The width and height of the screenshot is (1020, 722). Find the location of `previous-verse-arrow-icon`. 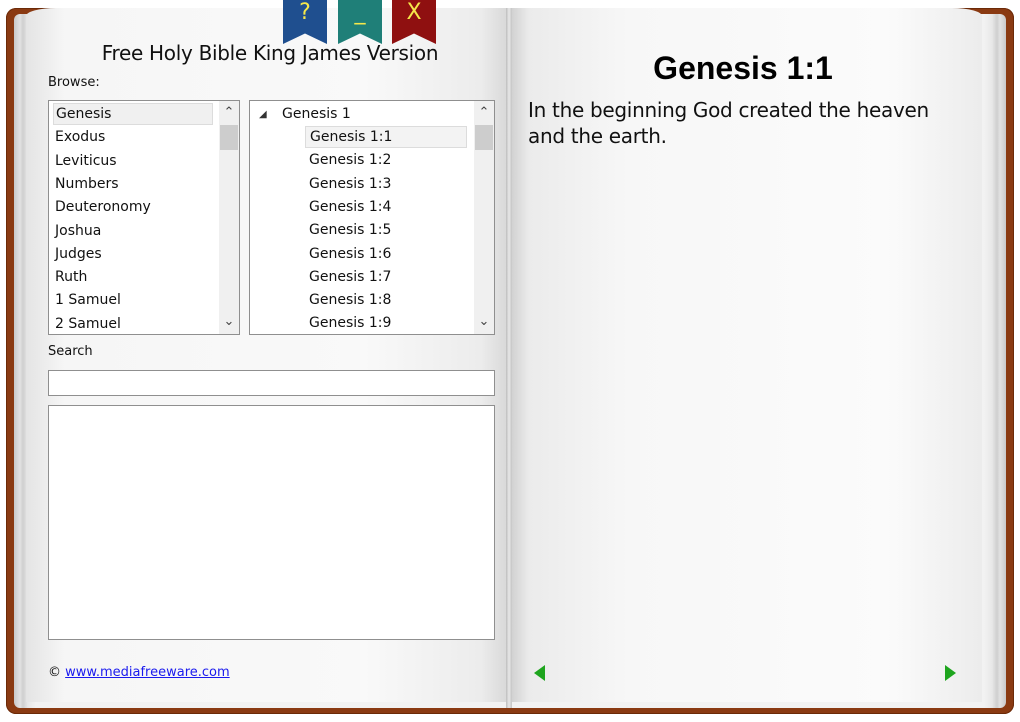

previous-verse-arrow-icon is located at coordinates (539, 673).